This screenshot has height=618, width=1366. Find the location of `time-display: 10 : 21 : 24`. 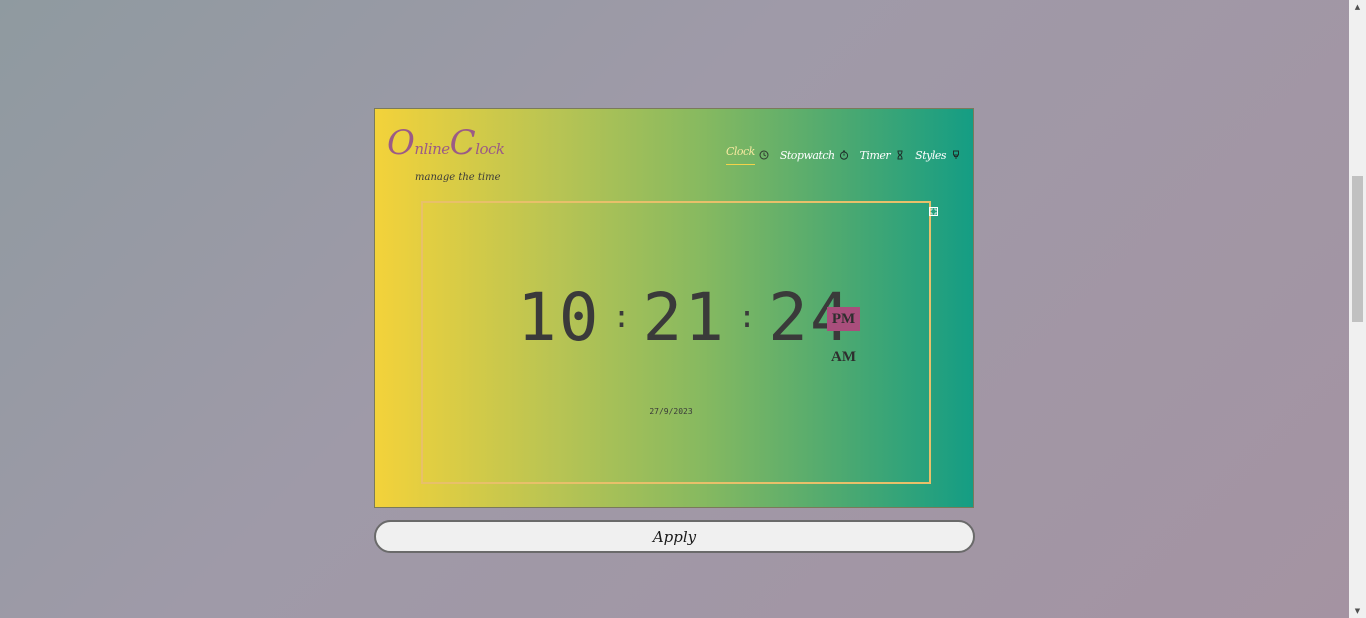

time-display: 10 : 21 : 24 is located at coordinates (684, 318).